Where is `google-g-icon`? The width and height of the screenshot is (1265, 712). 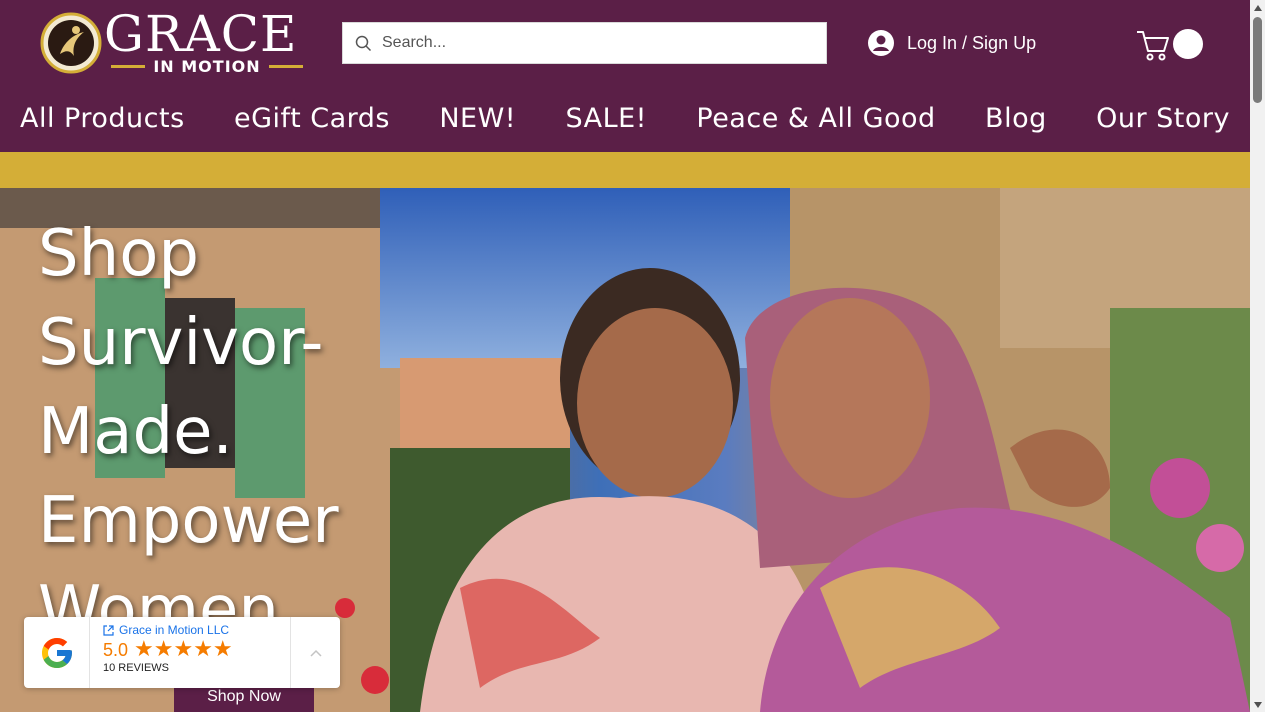 google-g-icon is located at coordinates (56, 652).